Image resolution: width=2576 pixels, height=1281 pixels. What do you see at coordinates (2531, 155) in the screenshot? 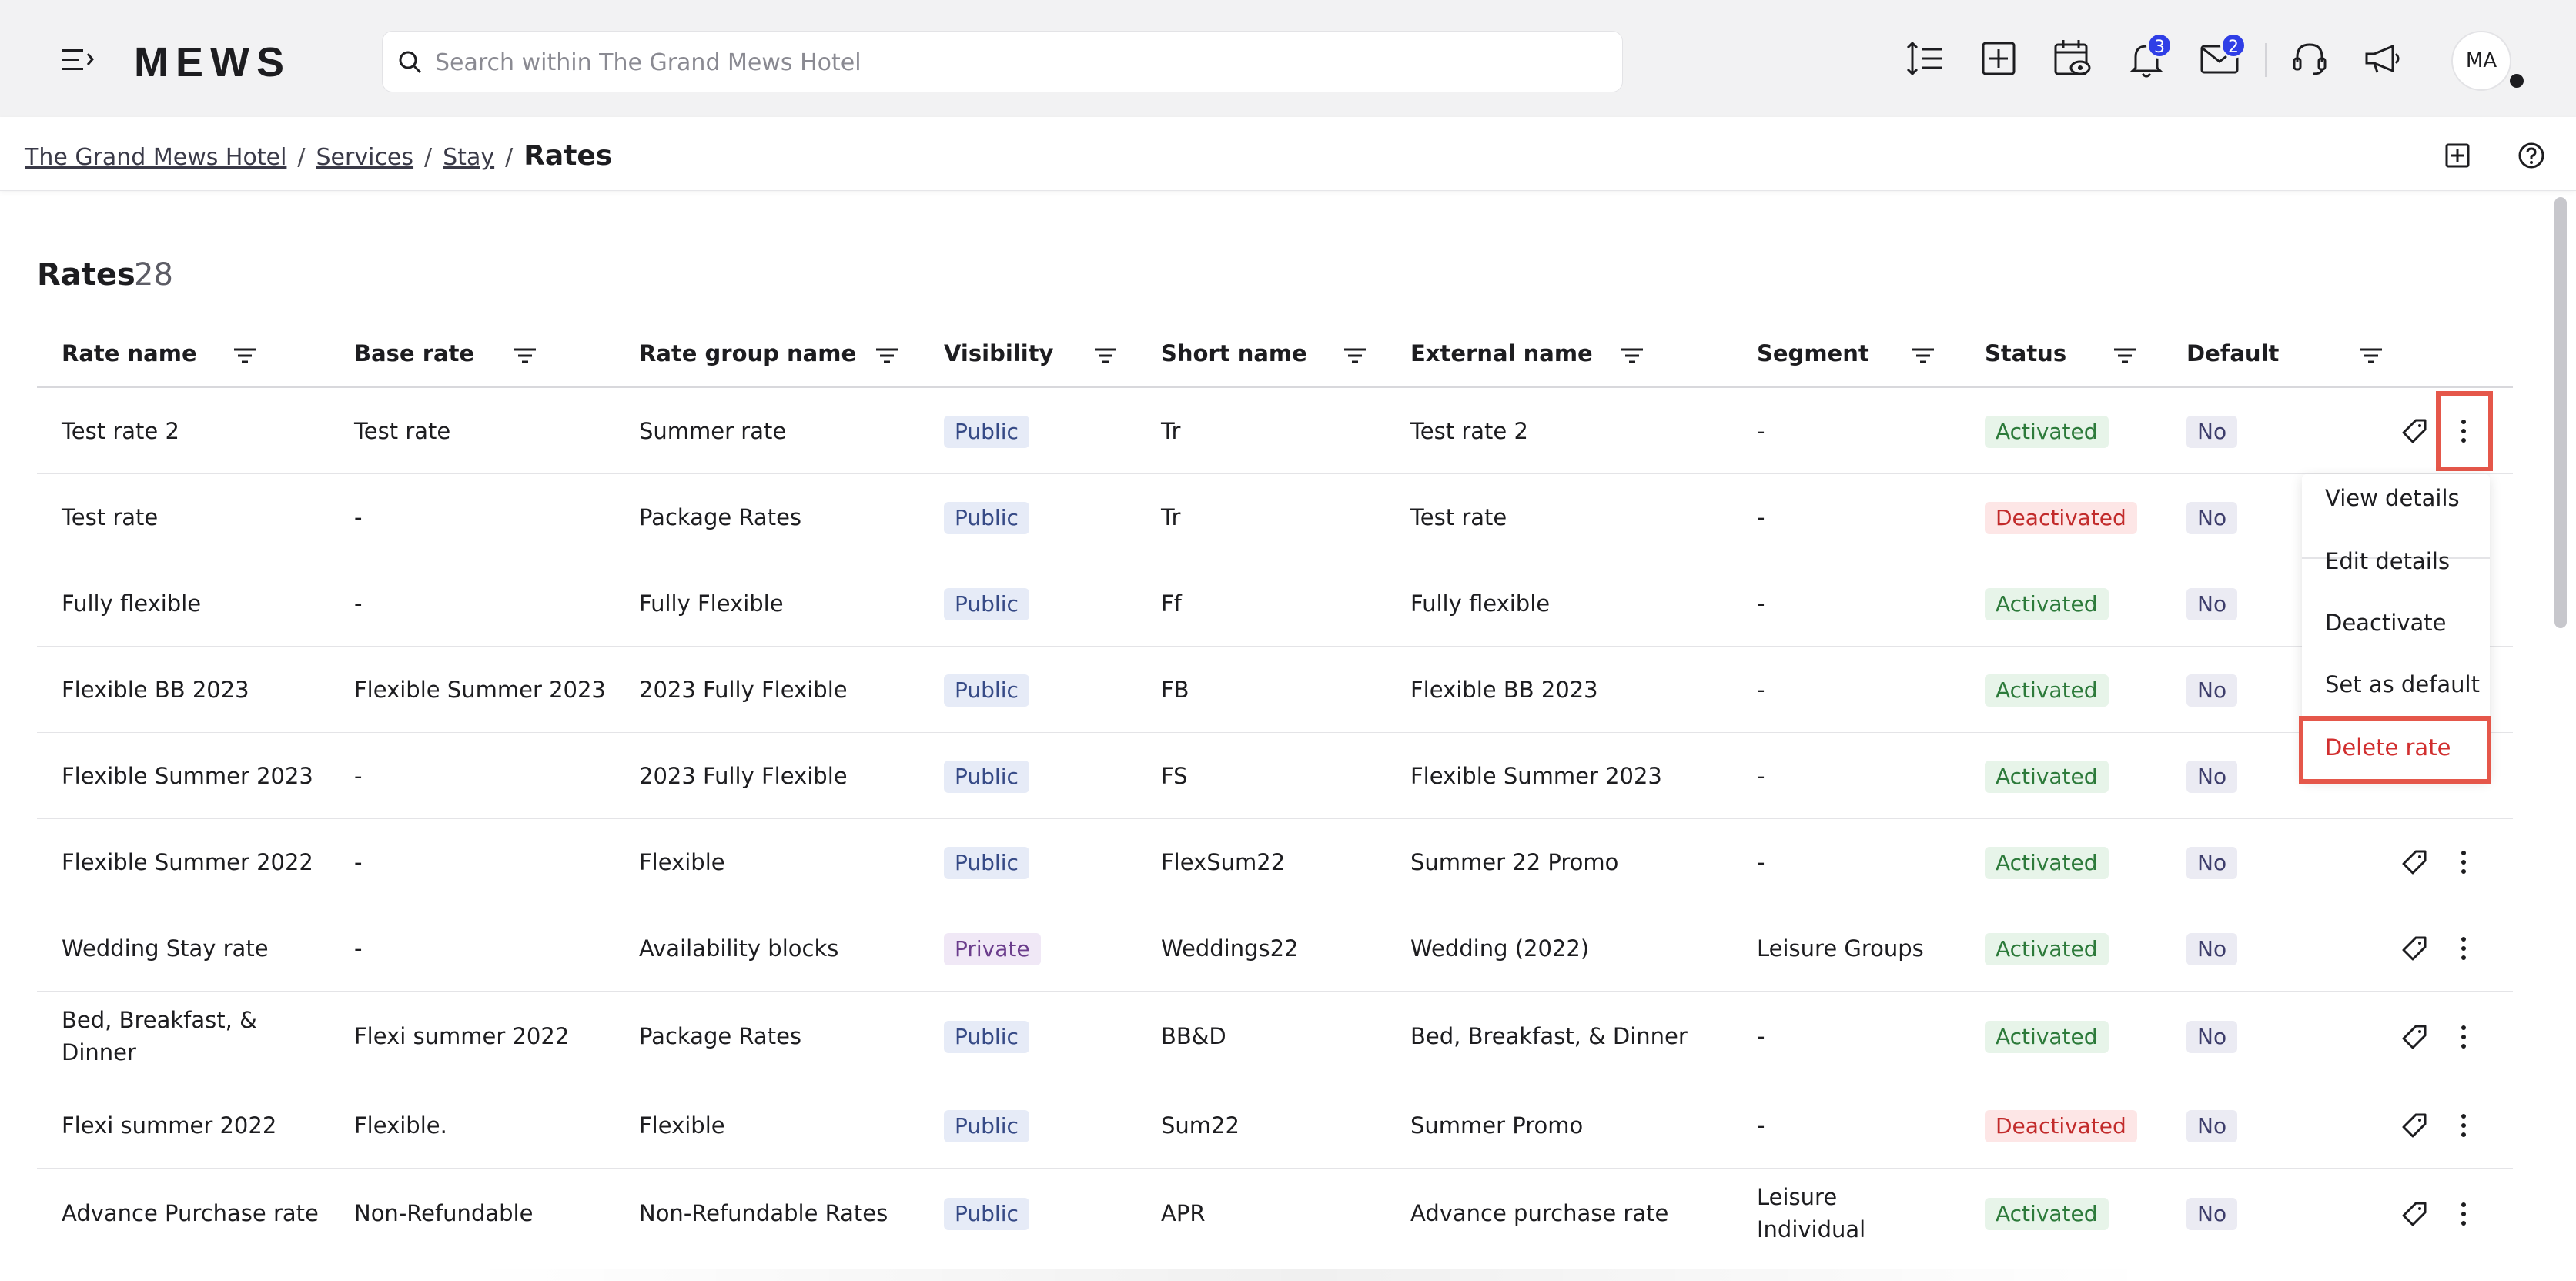
I see `help-icon` at bounding box center [2531, 155].